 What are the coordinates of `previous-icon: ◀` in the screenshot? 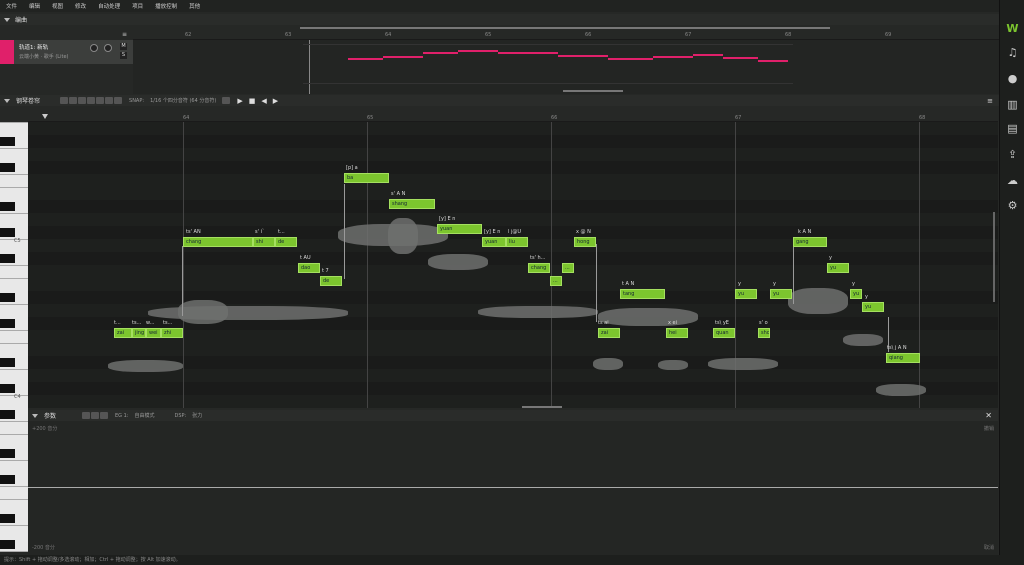 It's located at (263, 101).